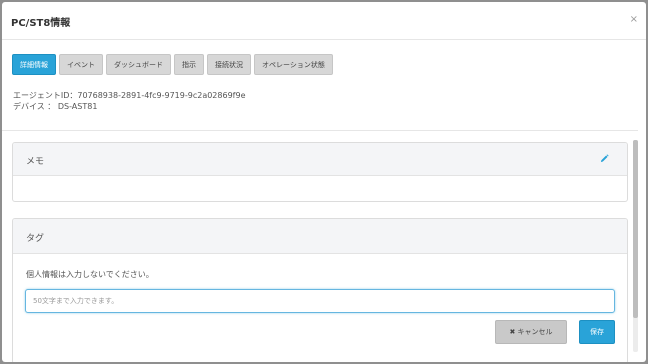  What do you see at coordinates (320, 301) in the screenshot?
I see `tag-input: 50文字まで入力できます。` at bounding box center [320, 301].